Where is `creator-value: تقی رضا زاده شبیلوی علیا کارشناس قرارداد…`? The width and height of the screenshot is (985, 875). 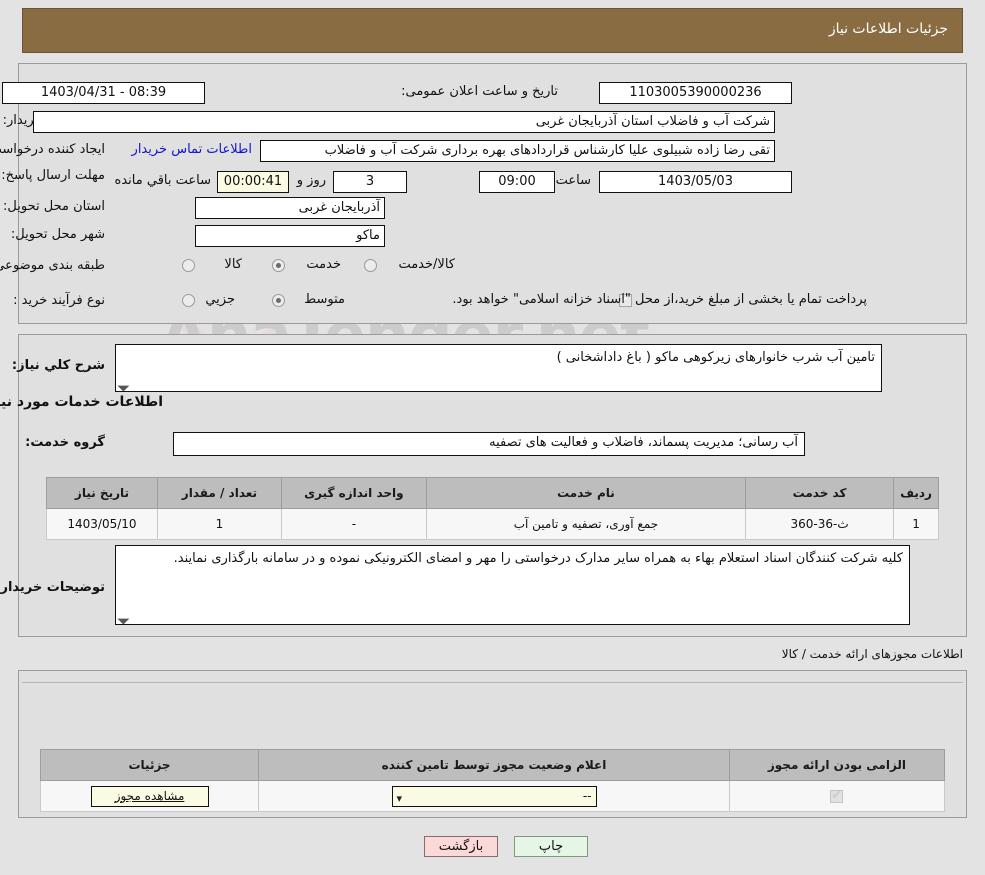 creator-value: تقی رضا زاده شبیلوی علیا کارشناس قرارداد… is located at coordinates (517, 151).